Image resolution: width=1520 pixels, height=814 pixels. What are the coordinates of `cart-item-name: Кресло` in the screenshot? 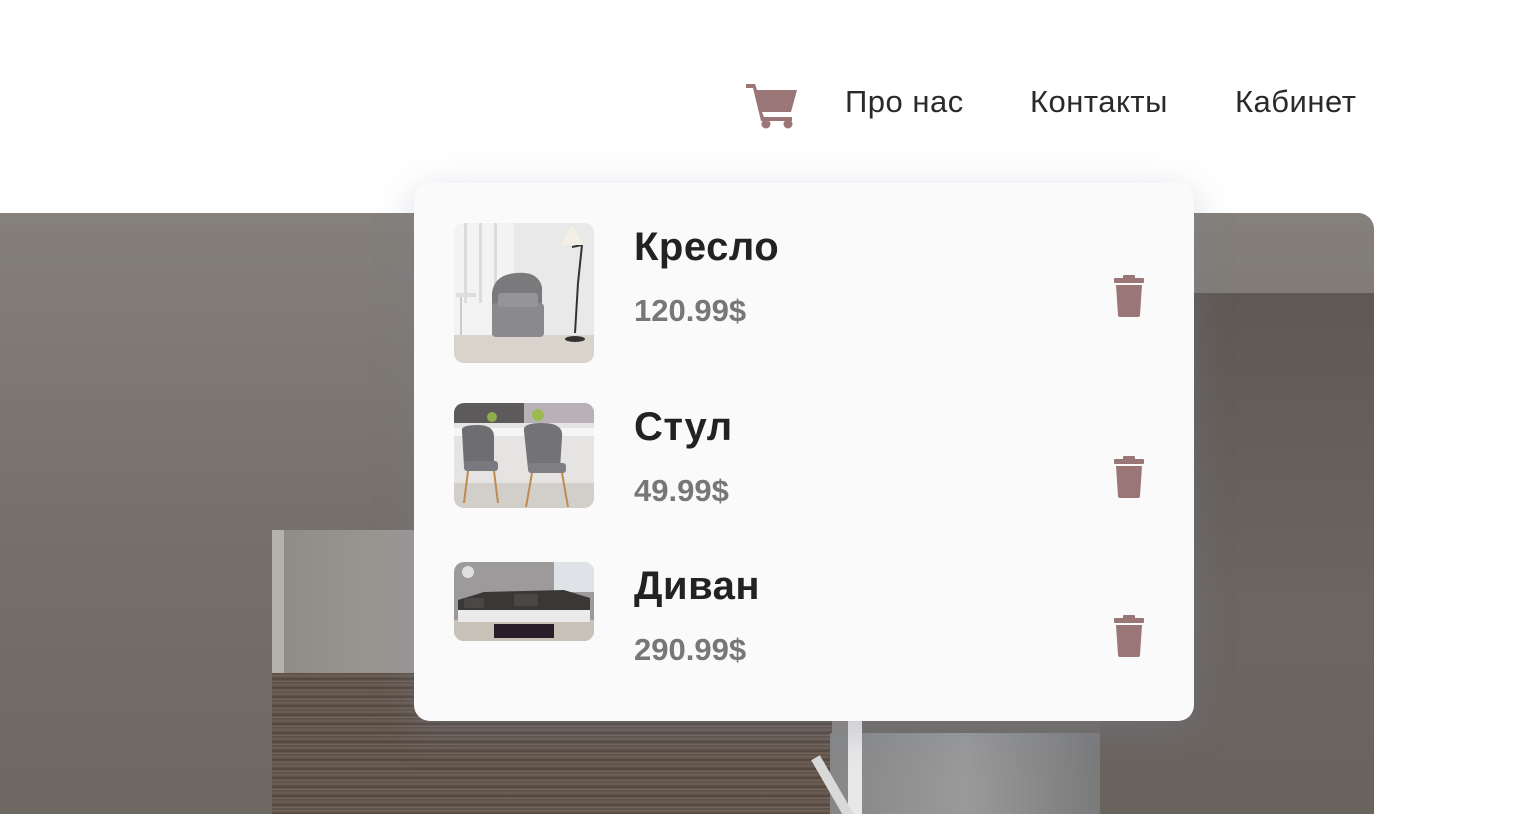 It's located at (707, 247).